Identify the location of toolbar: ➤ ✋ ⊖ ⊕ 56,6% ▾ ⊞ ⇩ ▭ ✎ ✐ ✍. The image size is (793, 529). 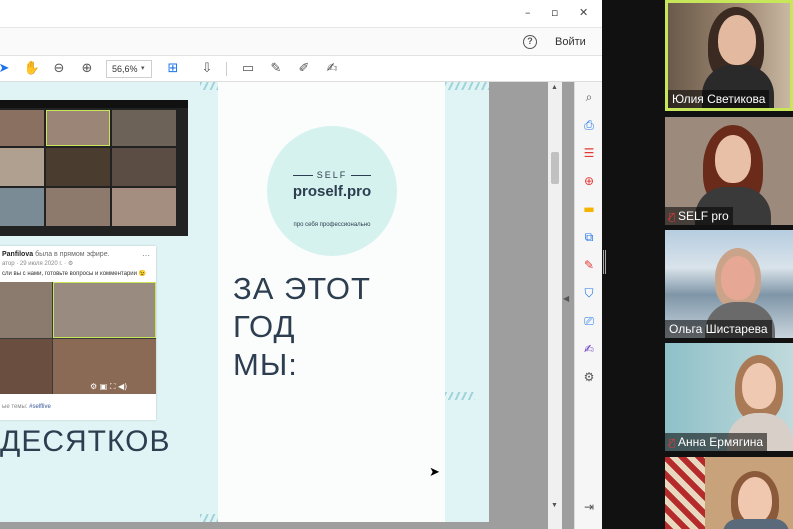
(301, 69).